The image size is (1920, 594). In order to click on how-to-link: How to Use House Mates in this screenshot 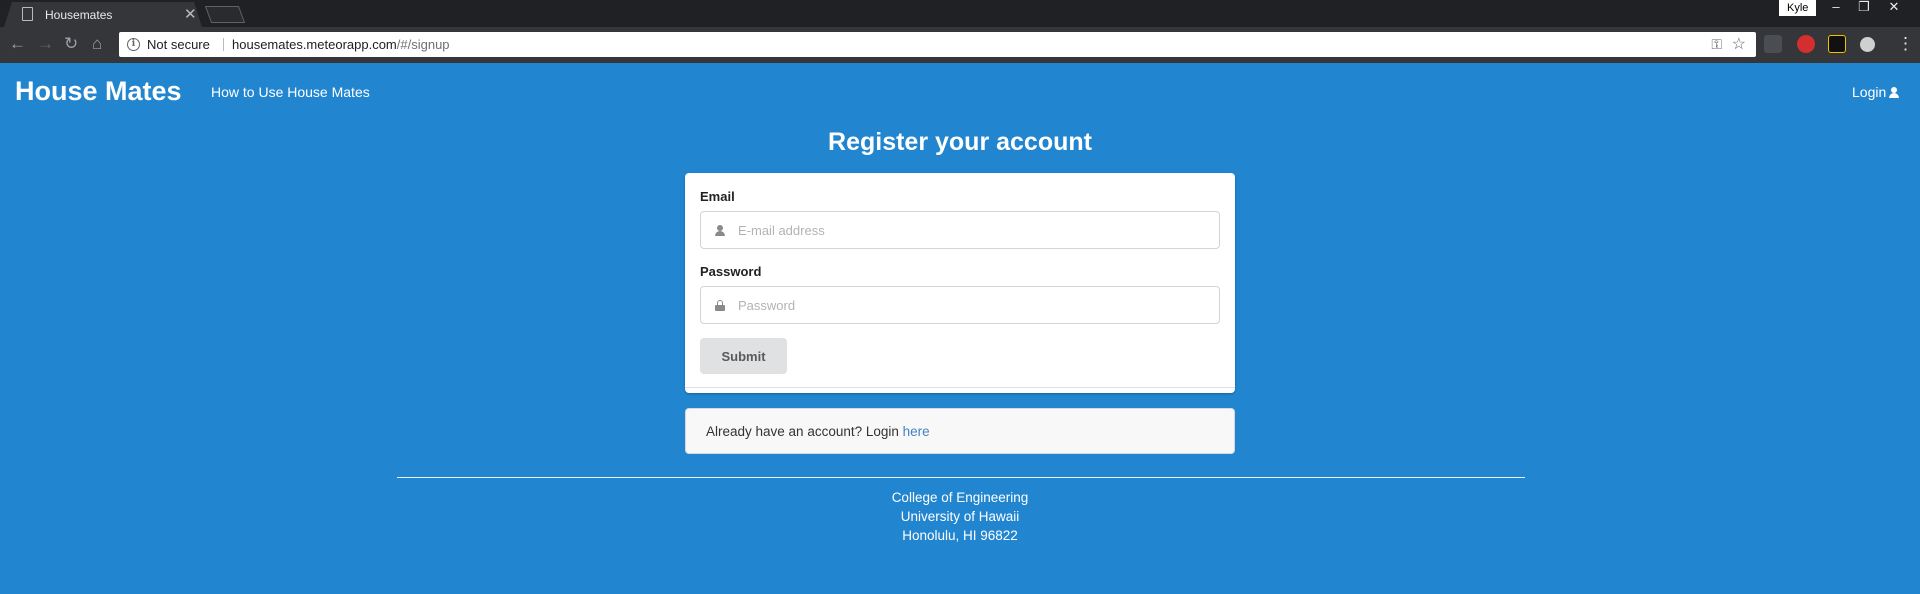, I will do `click(290, 92)`.